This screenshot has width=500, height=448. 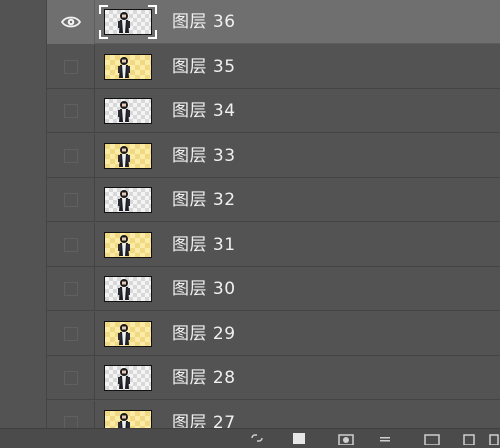 What do you see at coordinates (204, 334) in the screenshot?
I see `layer-name: 图层 29` at bounding box center [204, 334].